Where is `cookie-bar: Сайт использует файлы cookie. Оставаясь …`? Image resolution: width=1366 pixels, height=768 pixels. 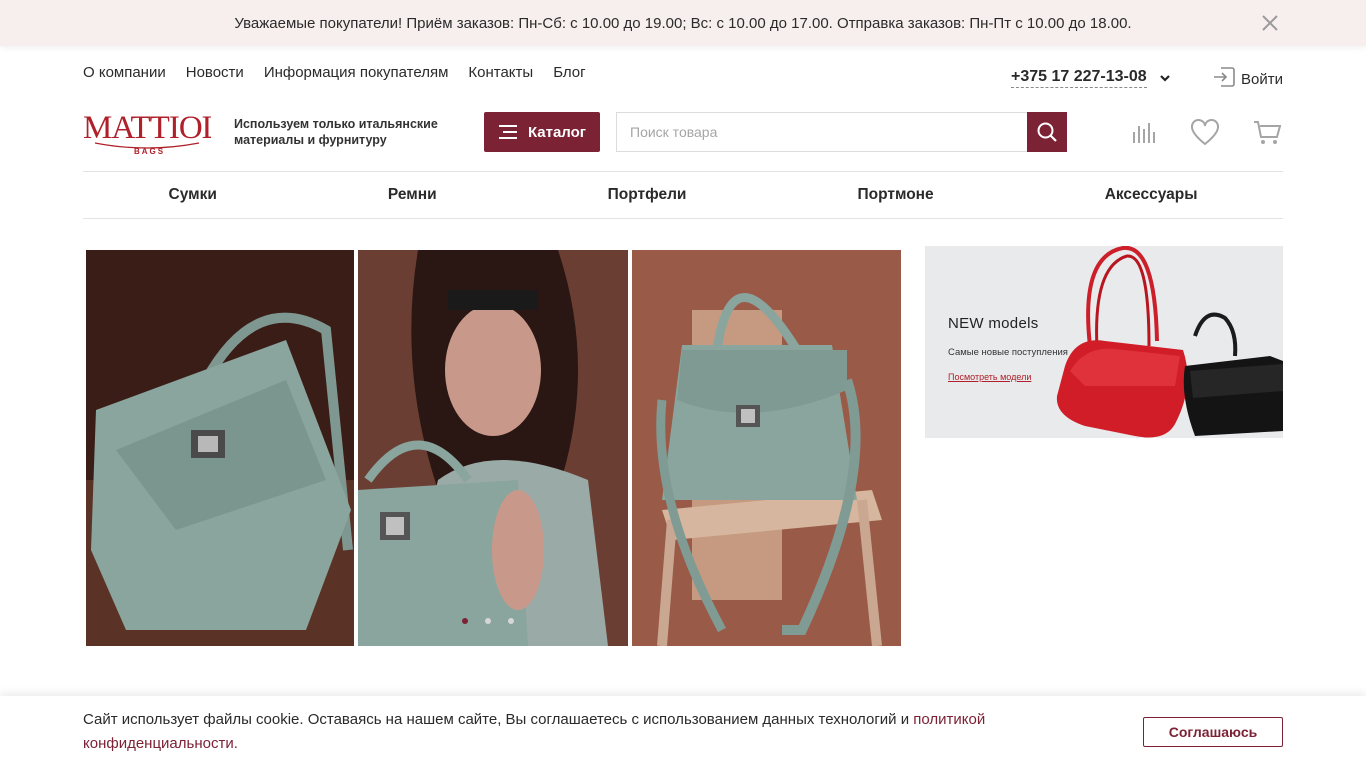 cookie-bar: Сайт использует файлы cookie. Оставаясь … is located at coordinates (683, 732).